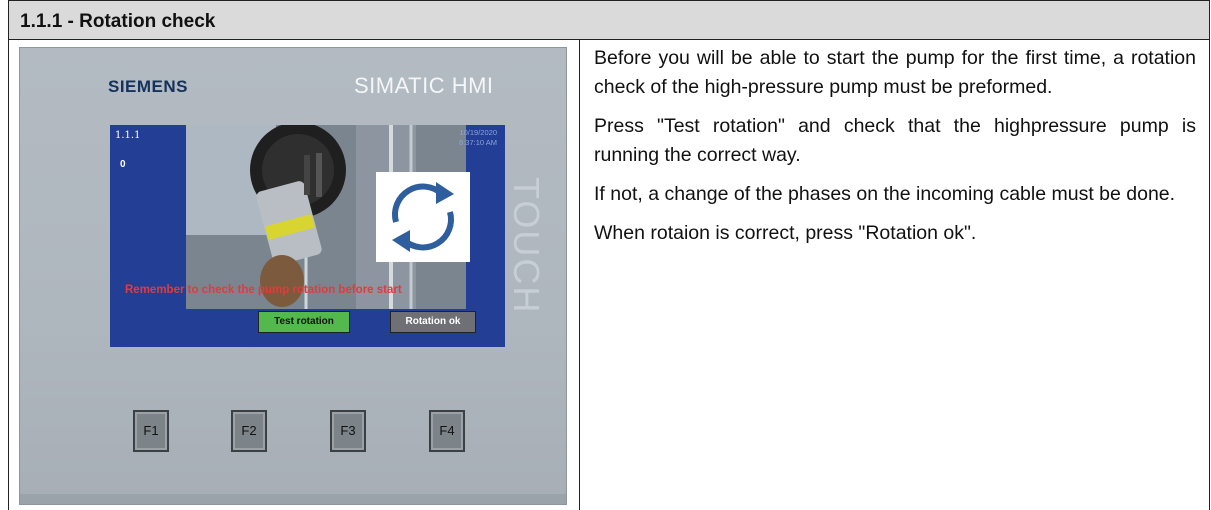 Image resolution: width=1211 pixels, height=510 pixels. I want to click on test-rotation-button: Test rotation, so click(304, 322).